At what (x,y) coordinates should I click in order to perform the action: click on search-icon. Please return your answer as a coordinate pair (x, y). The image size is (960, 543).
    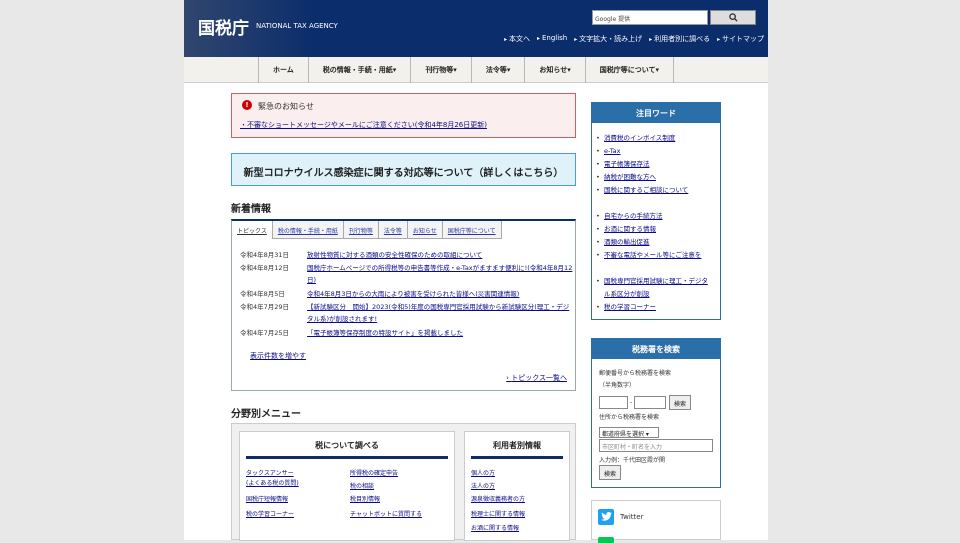
    Looking at the image, I should click on (733, 17).